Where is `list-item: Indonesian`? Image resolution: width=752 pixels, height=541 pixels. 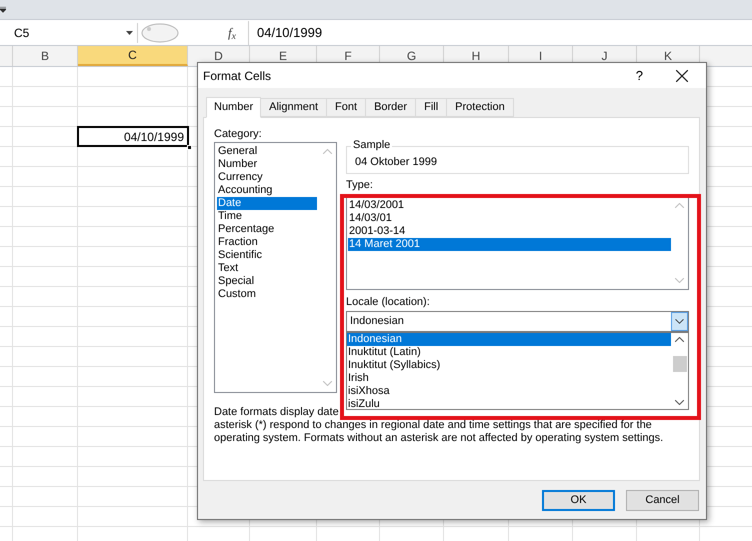
list-item: Indonesian is located at coordinates (509, 339).